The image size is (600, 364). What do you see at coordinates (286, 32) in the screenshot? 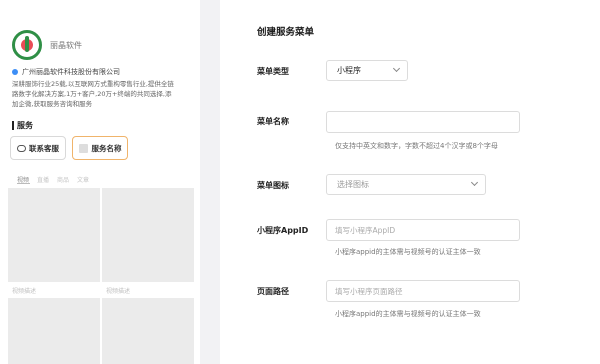
I see `form-title: 创建服务菜单` at bounding box center [286, 32].